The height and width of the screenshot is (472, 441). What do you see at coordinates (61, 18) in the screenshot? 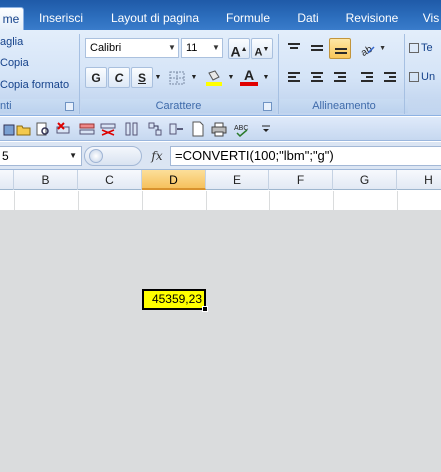
I see `tab-insert: Inserisci` at bounding box center [61, 18].